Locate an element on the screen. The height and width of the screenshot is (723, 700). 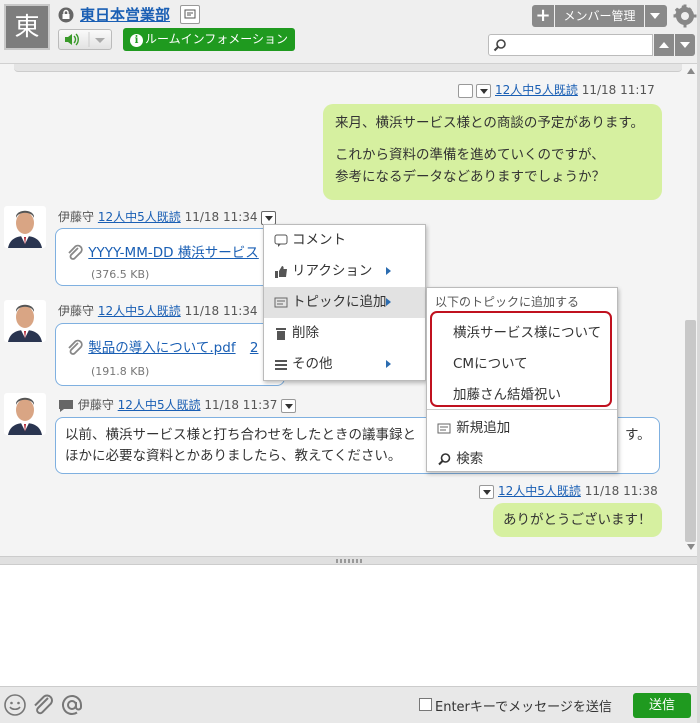
notification-toggle is located at coordinates (85, 39).